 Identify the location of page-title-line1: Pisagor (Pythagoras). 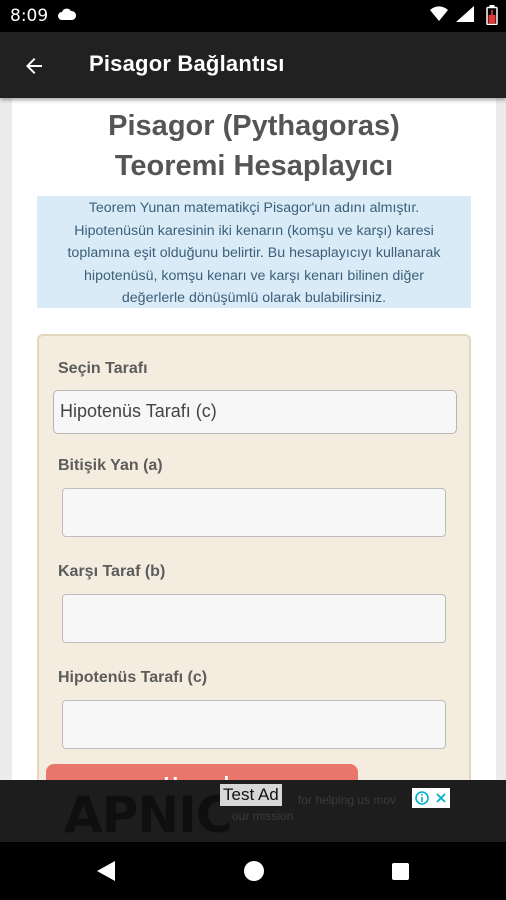
(254, 126).